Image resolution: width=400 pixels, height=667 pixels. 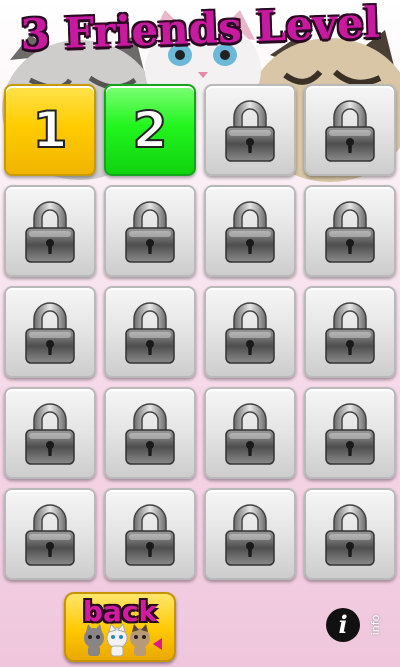 I want to click on info-button: i, so click(x=343, y=625).